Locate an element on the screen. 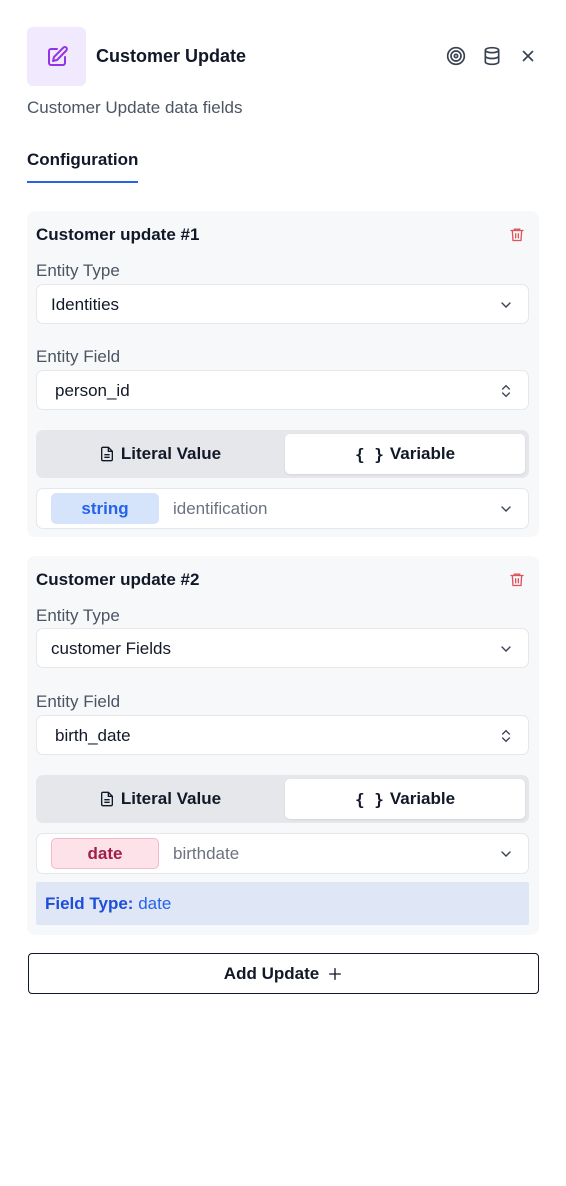 The height and width of the screenshot is (1186, 566). target-icon is located at coordinates (456, 56).